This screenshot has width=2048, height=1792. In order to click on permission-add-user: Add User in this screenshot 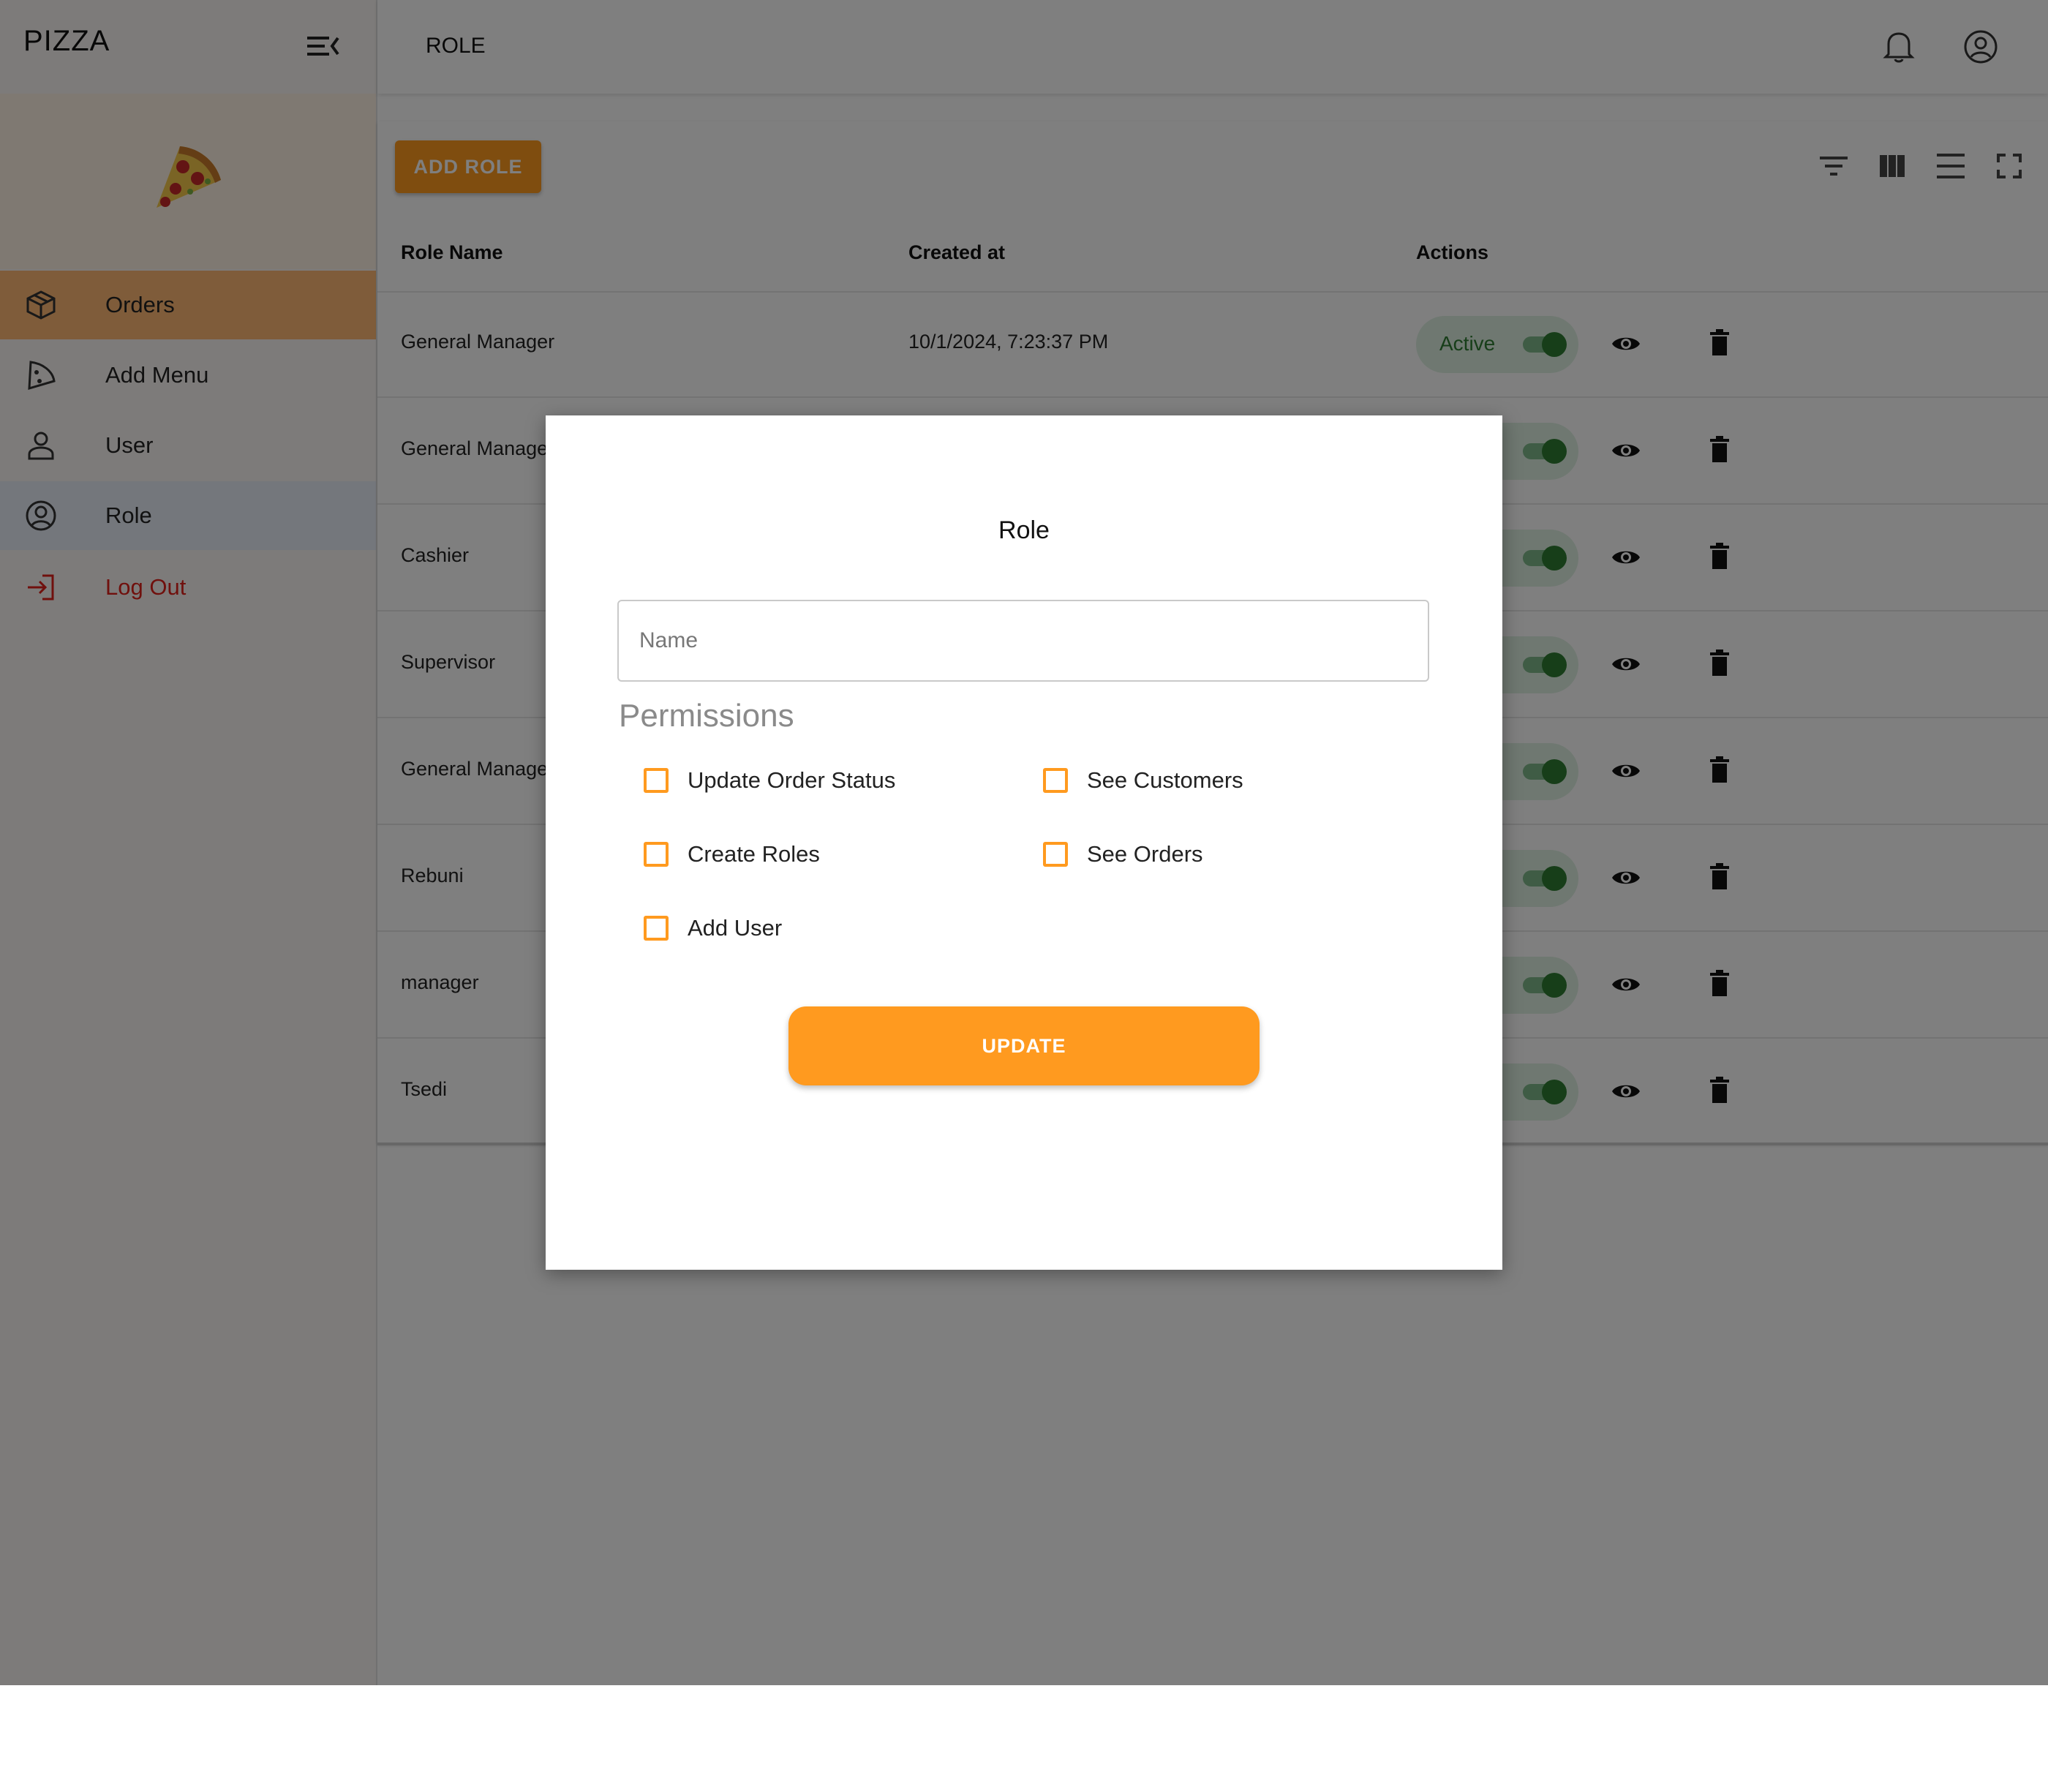, I will do `click(713, 928)`.